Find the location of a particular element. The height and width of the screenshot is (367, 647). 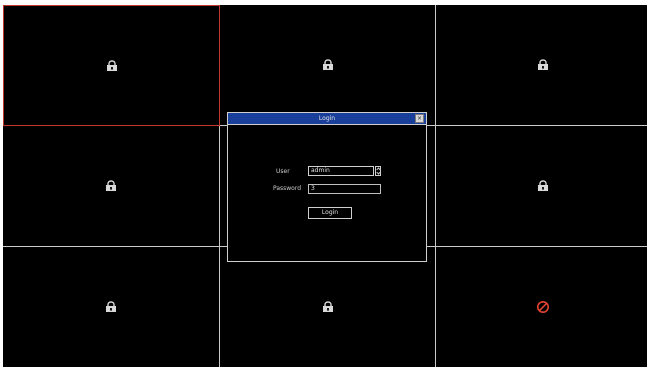

no-signal-icon is located at coordinates (543, 307).